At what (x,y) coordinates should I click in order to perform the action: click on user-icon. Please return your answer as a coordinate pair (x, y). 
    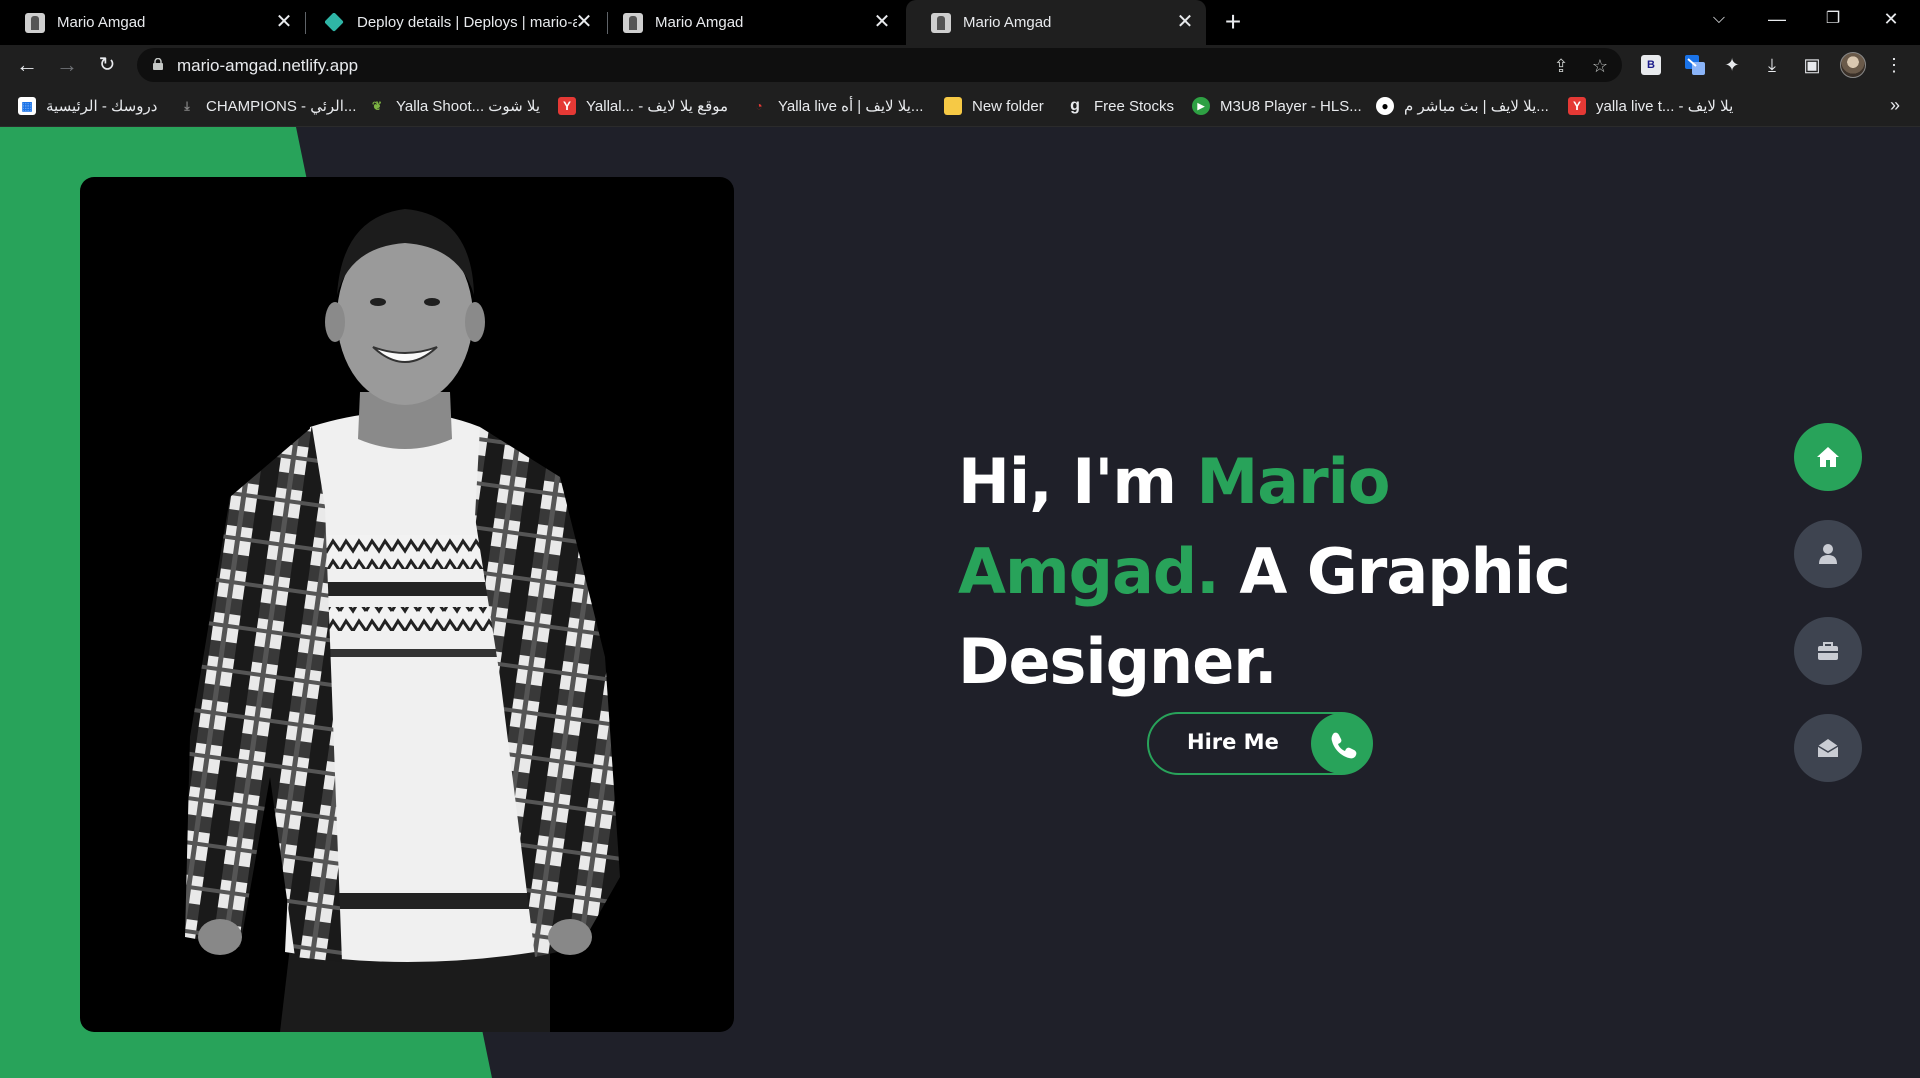
    Looking at the image, I should click on (1828, 554).